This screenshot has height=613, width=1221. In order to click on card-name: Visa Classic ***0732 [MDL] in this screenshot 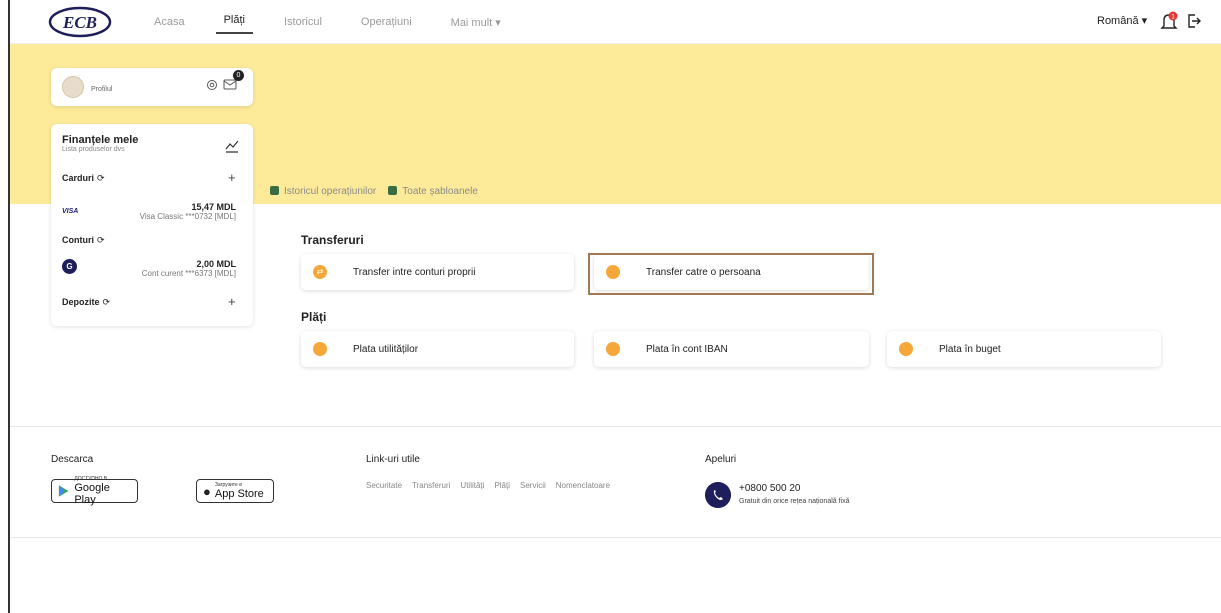, I will do `click(188, 216)`.